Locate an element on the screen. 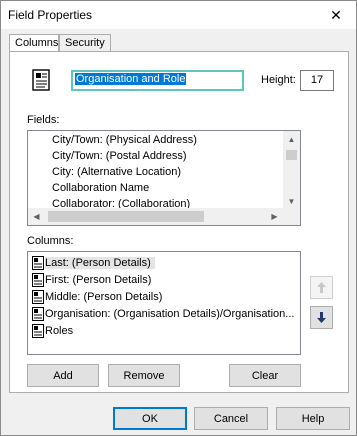 This screenshot has height=436, width=357. close-icon: ✕ is located at coordinates (336, 14).